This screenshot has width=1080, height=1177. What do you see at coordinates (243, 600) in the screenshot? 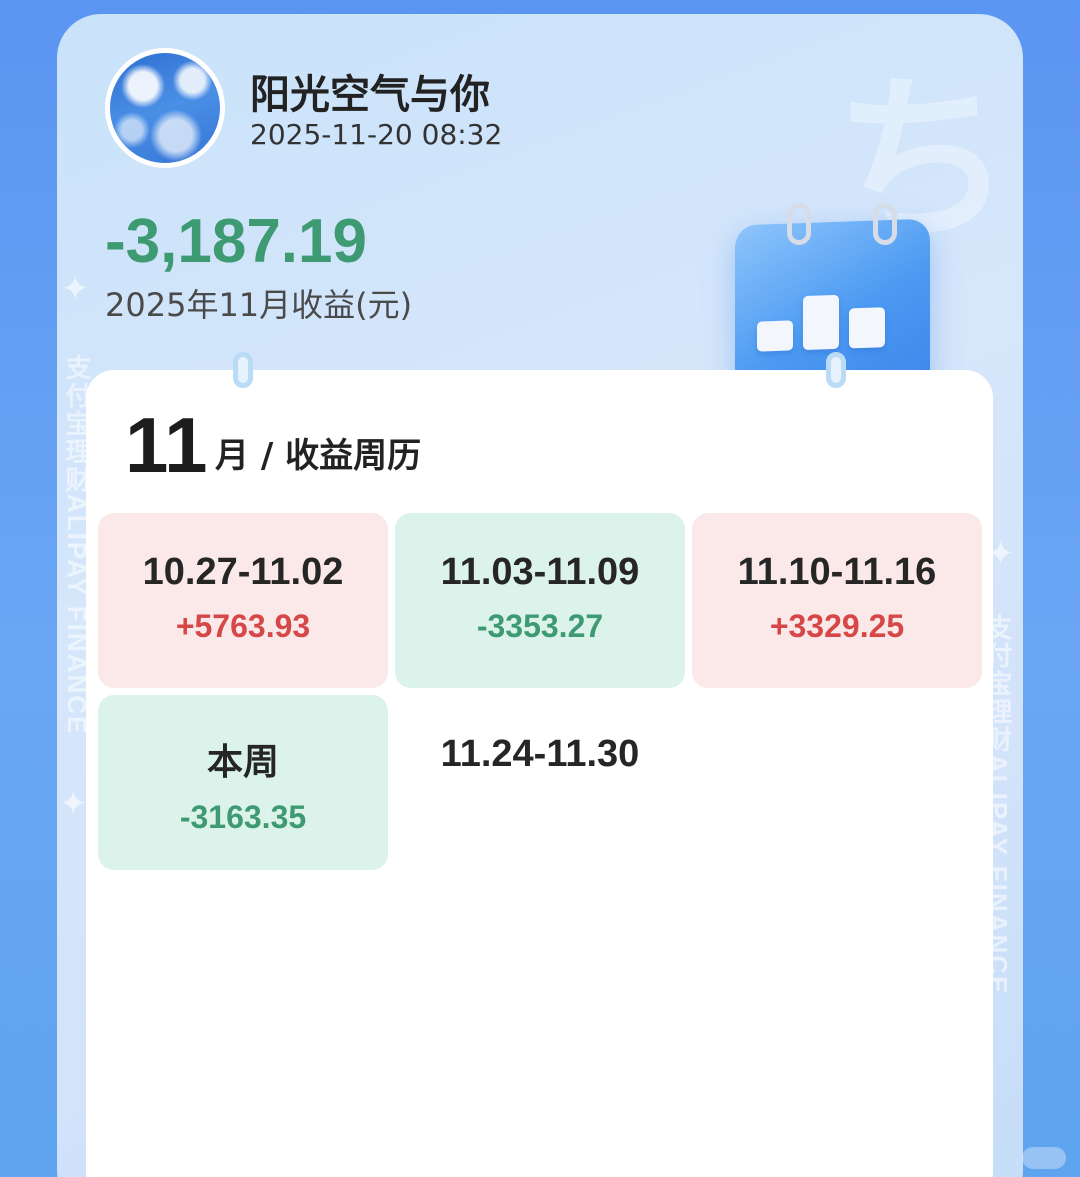
I see `week-cell: 10.27-11.02 +5763.93` at bounding box center [243, 600].